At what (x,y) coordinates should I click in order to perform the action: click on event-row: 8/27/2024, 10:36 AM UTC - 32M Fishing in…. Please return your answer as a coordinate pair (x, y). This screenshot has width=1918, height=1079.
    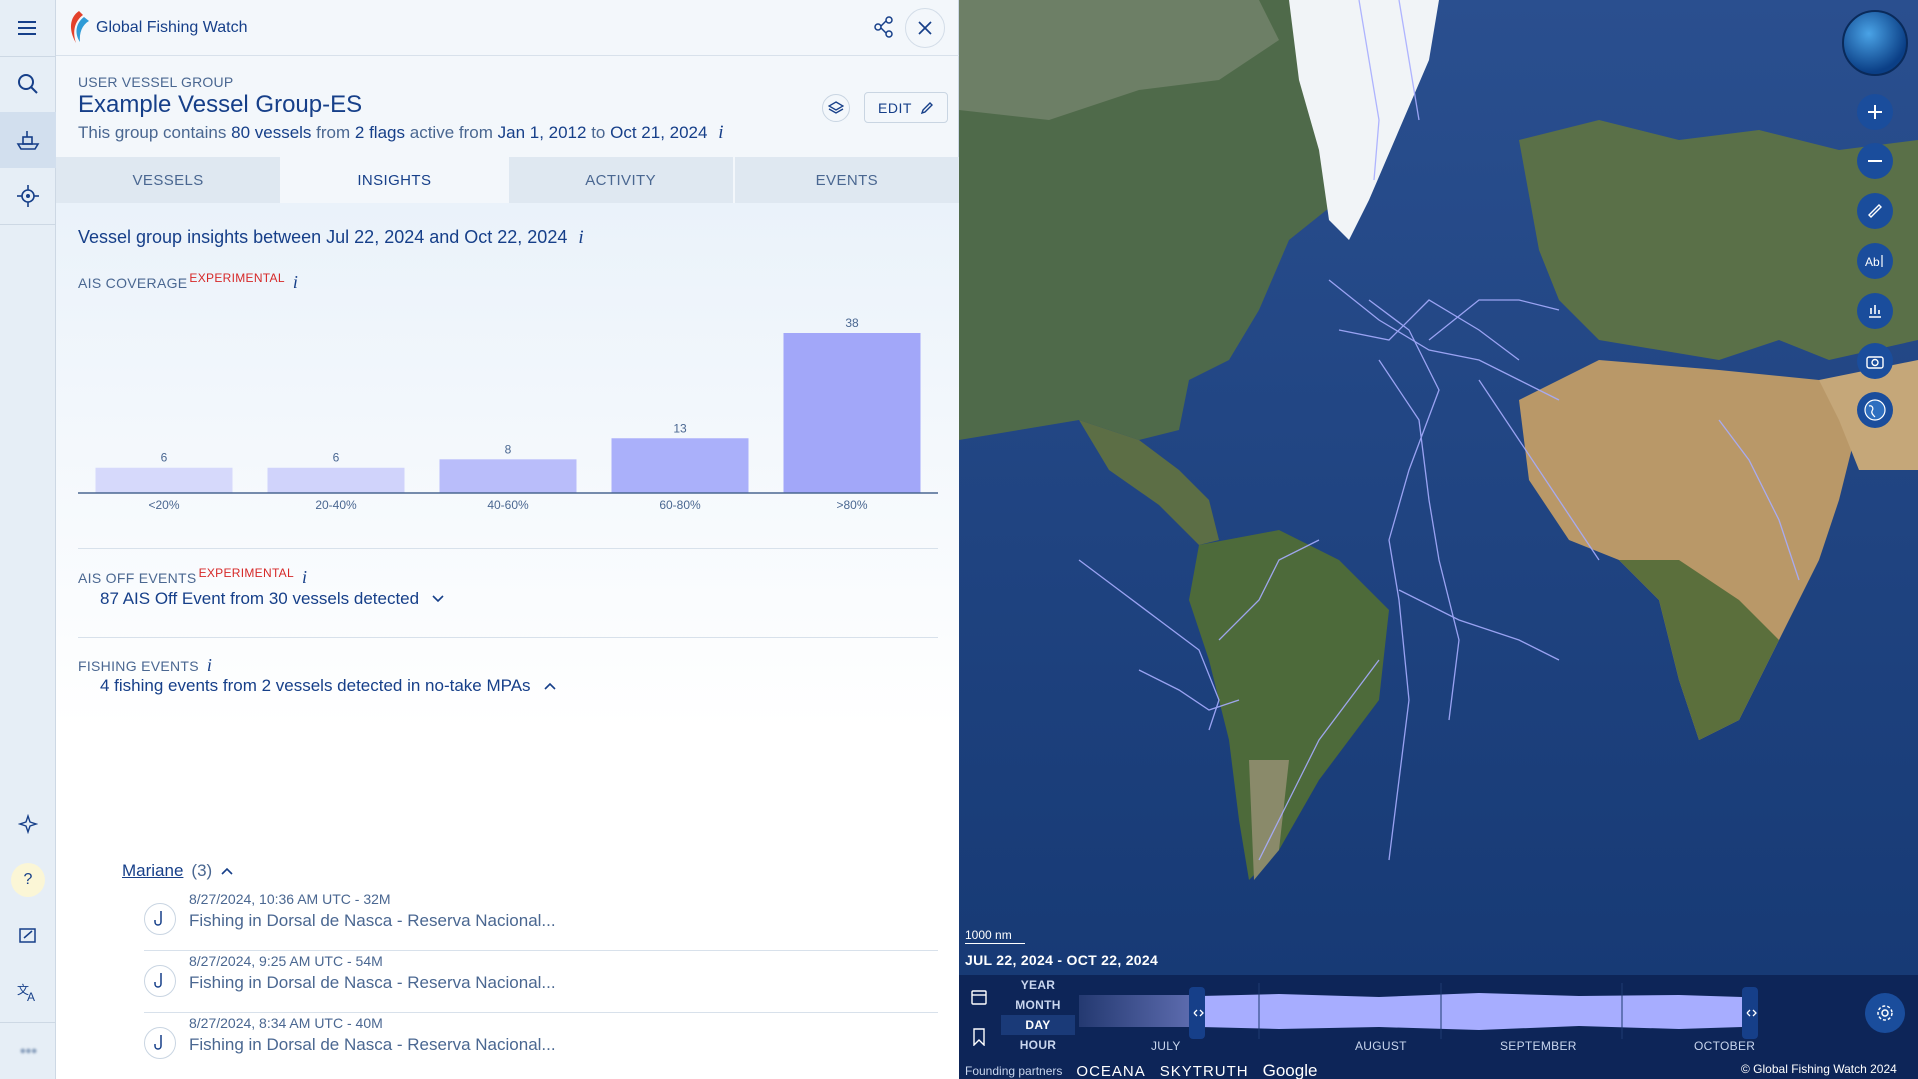
    Looking at the image, I should click on (541, 920).